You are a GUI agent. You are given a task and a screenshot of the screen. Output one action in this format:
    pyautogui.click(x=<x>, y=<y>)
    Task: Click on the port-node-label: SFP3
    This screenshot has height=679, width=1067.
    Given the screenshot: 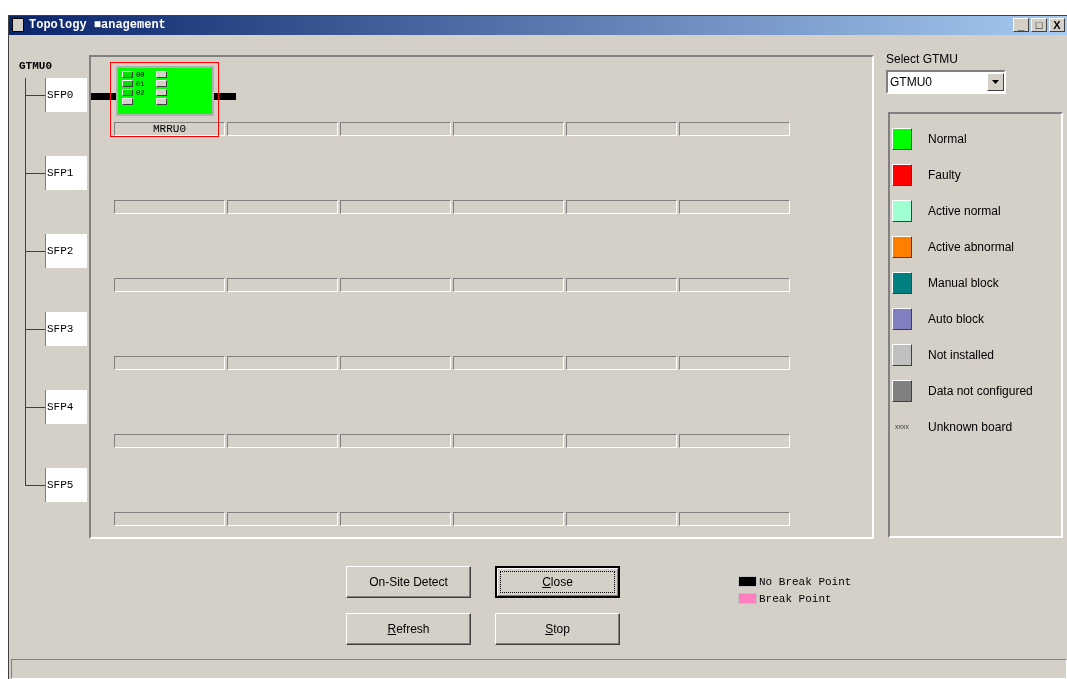 What is the action you would take?
    pyautogui.click(x=66, y=328)
    